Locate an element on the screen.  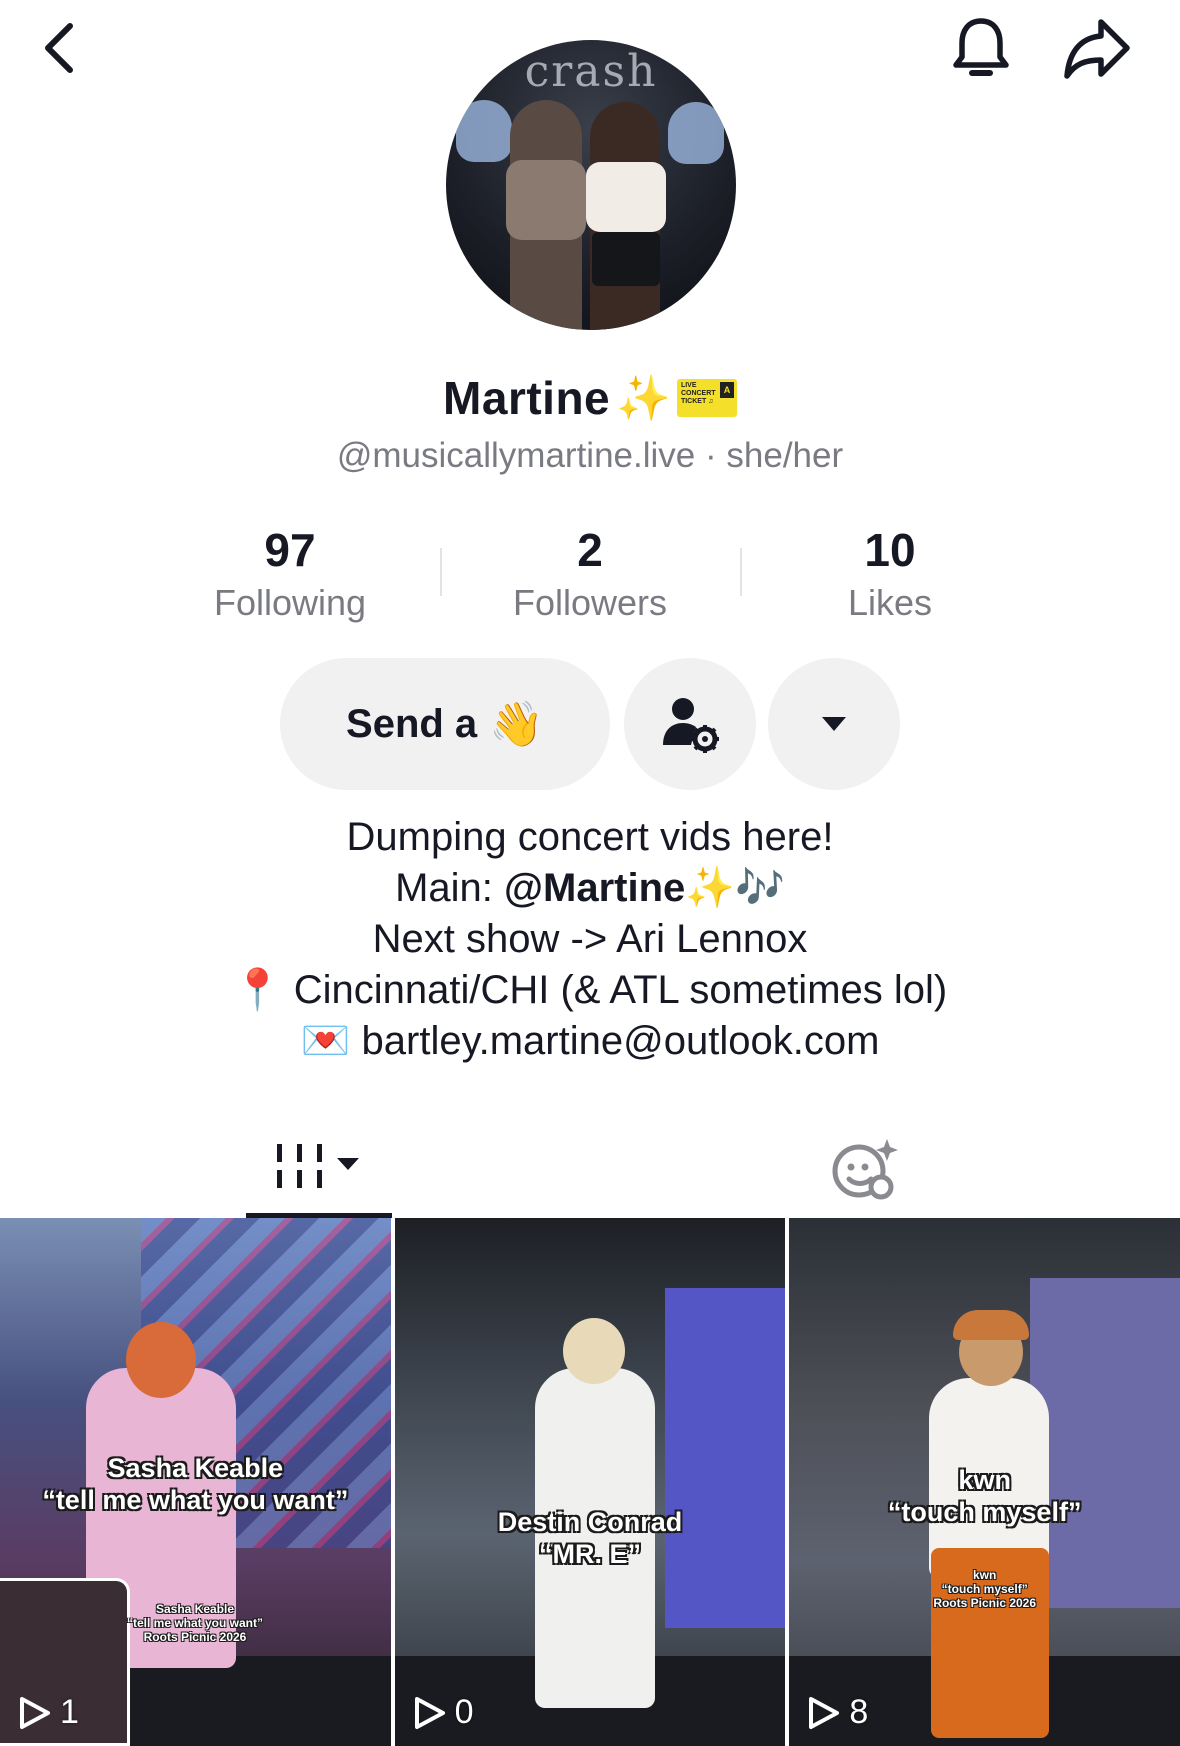
sparkles-emoji: ✨ is located at coordinates (643, 398).